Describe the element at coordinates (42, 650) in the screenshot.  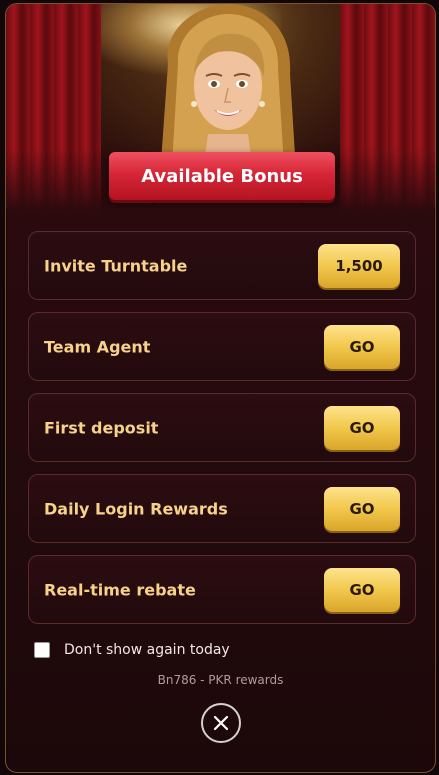
I see `dont-show-again-checkbox` at that location.